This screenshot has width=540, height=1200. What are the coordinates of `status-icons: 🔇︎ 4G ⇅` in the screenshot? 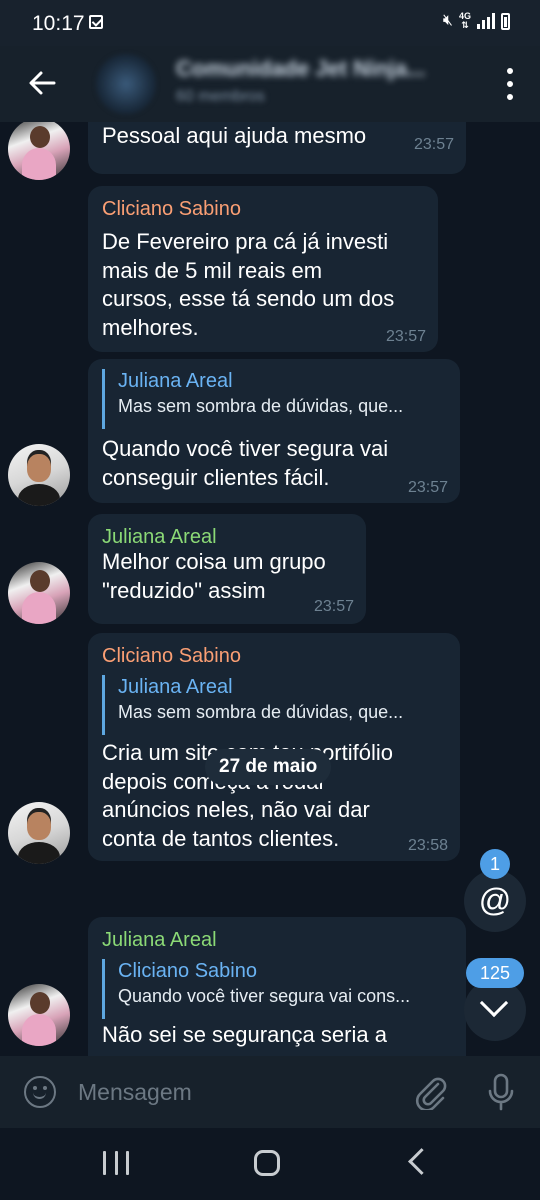 It's located at (476, 21).